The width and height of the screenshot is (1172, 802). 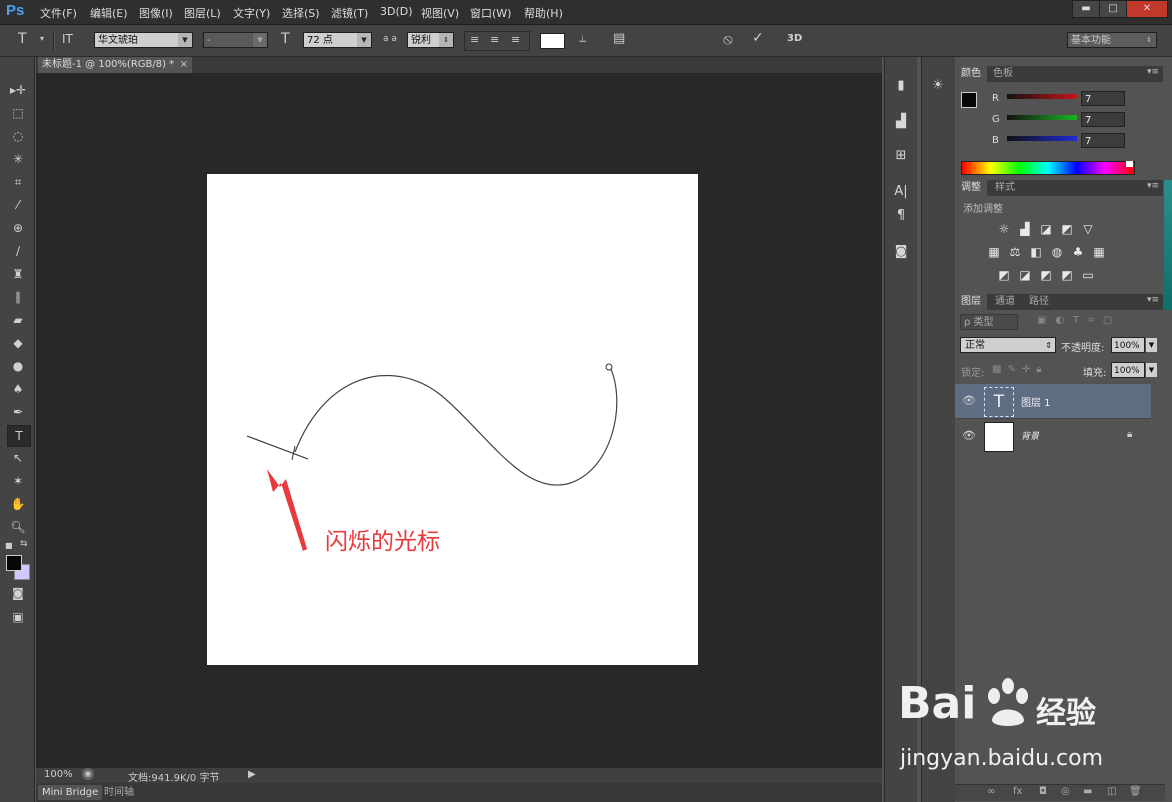 What do you see at coordinates (1129, 164) in the screenshot?
I see `white-swatch` at bounding box center [1129, 164].